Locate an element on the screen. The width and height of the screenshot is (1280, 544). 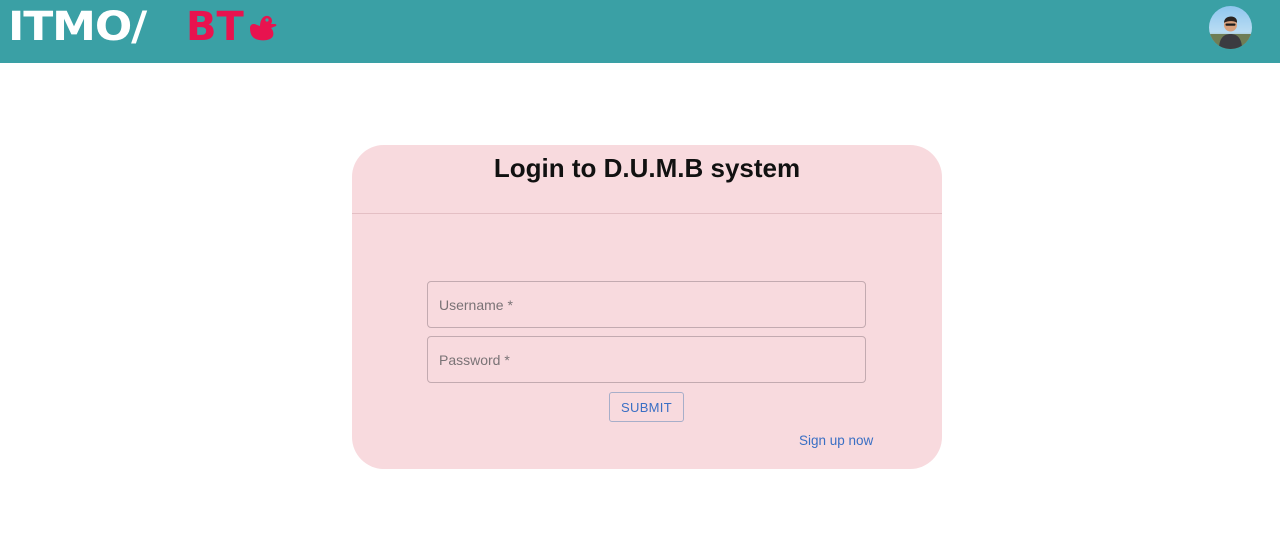
logo-itmo-text: ITMO/ is located at coordinates (77, 27).